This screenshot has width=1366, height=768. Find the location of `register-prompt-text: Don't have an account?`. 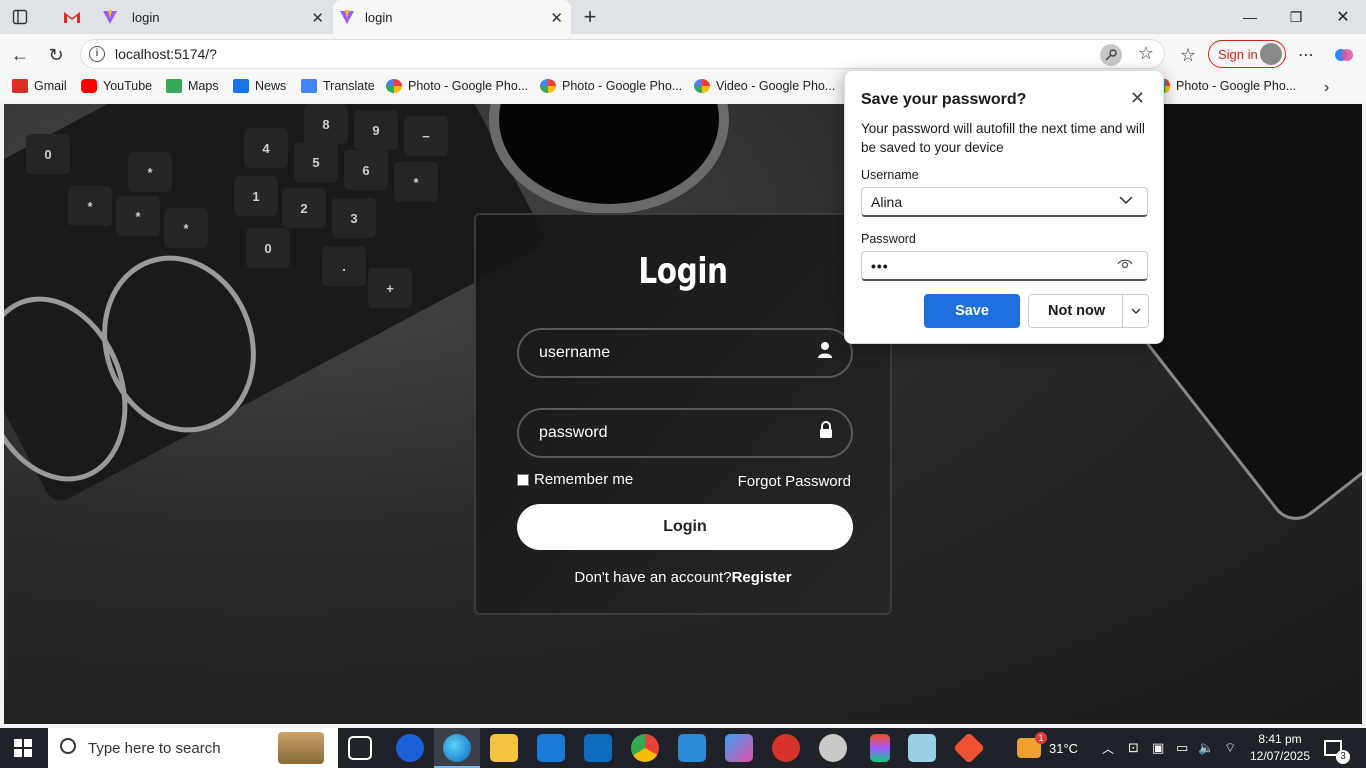

register-prompt-text: Don't have an account? is located at coordinates (653, 577).